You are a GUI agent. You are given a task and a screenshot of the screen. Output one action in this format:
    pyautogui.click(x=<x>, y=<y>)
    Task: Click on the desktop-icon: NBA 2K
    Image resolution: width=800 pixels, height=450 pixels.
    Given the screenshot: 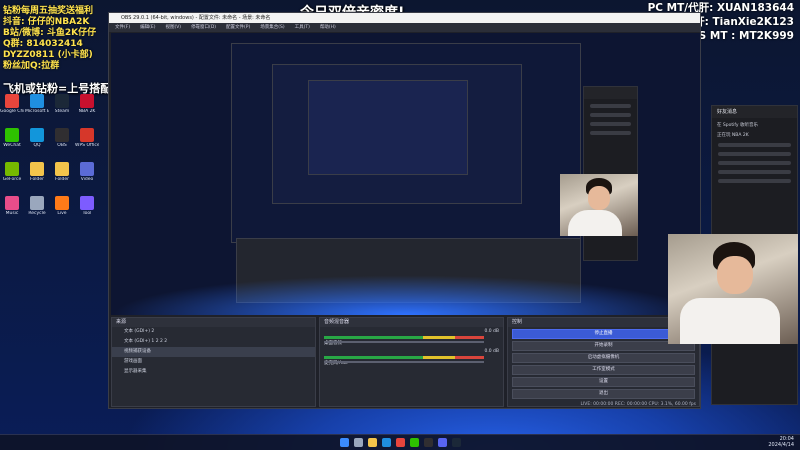 What is the action you would take?
    pyautogui.click(x=87, y=108)
    